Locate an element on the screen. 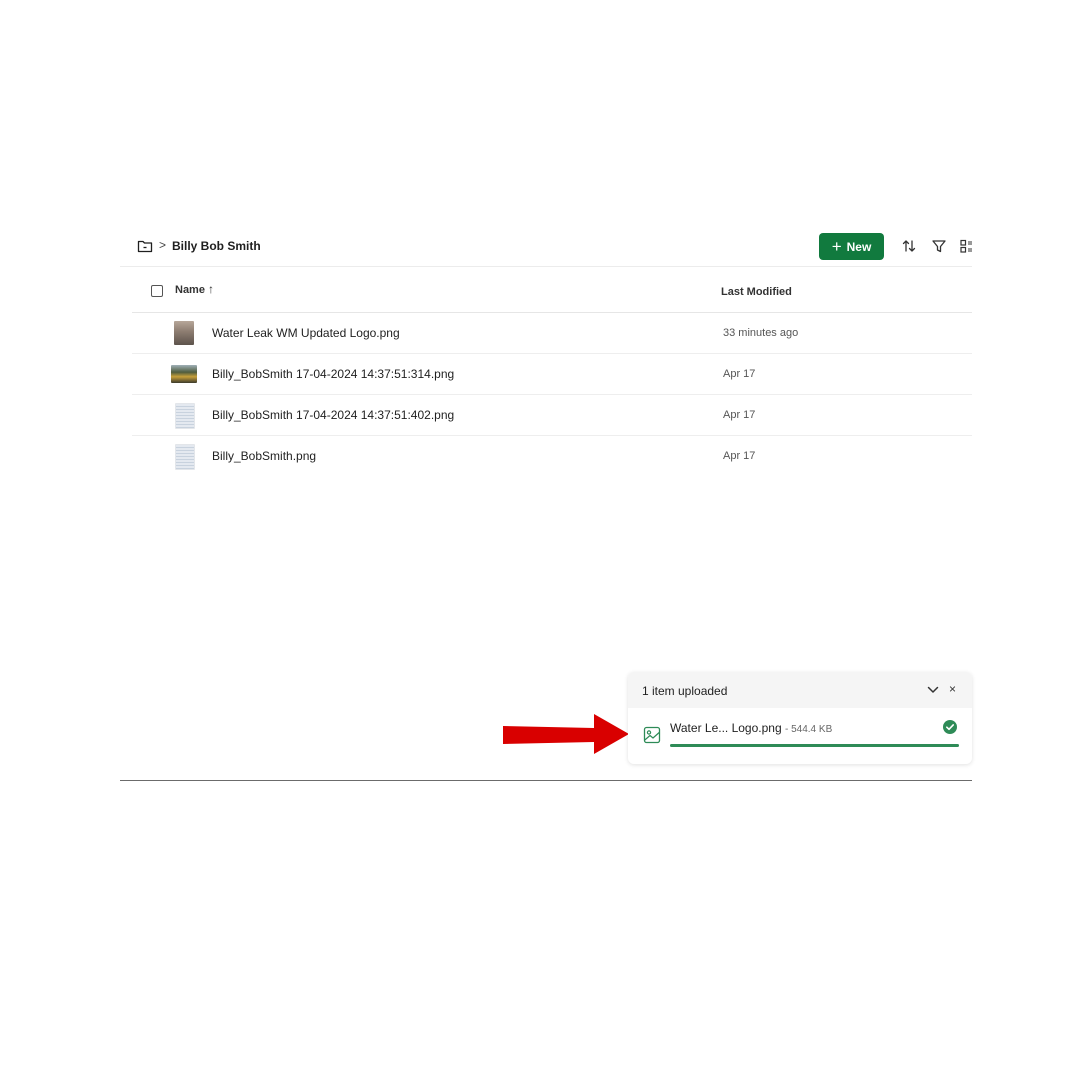  check-circle-icon is located at coordinates (950, 727).